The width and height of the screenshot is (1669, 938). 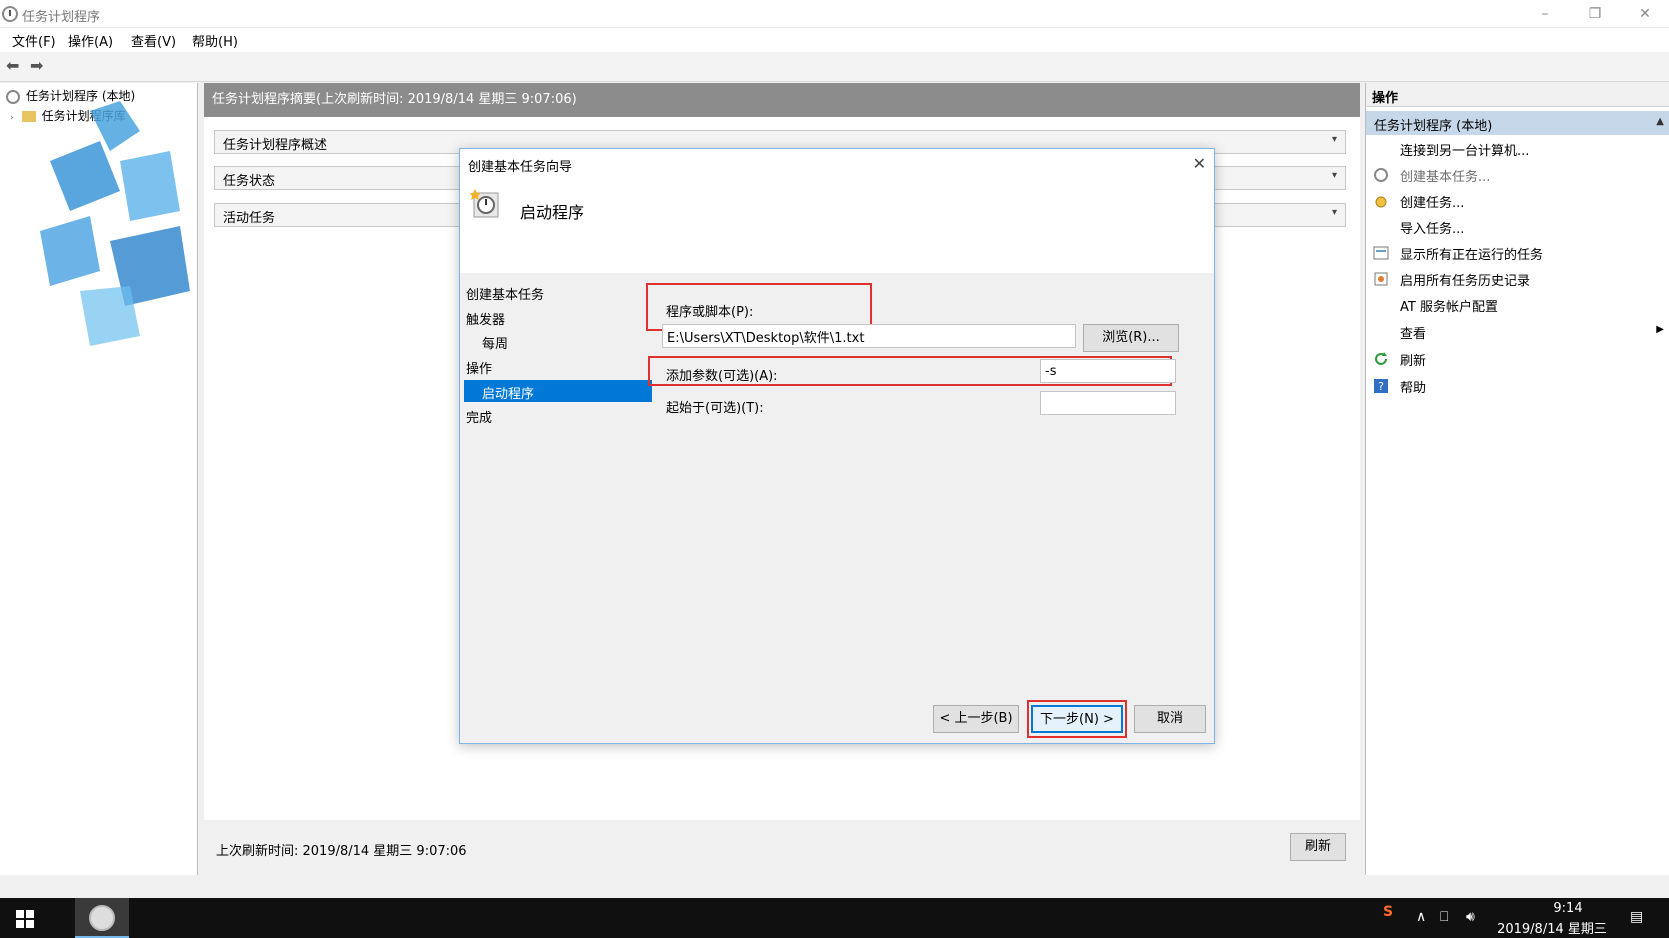 I want to click on actions-section-label: 任务计划程序 (本地), so click(x=1433, y=126).